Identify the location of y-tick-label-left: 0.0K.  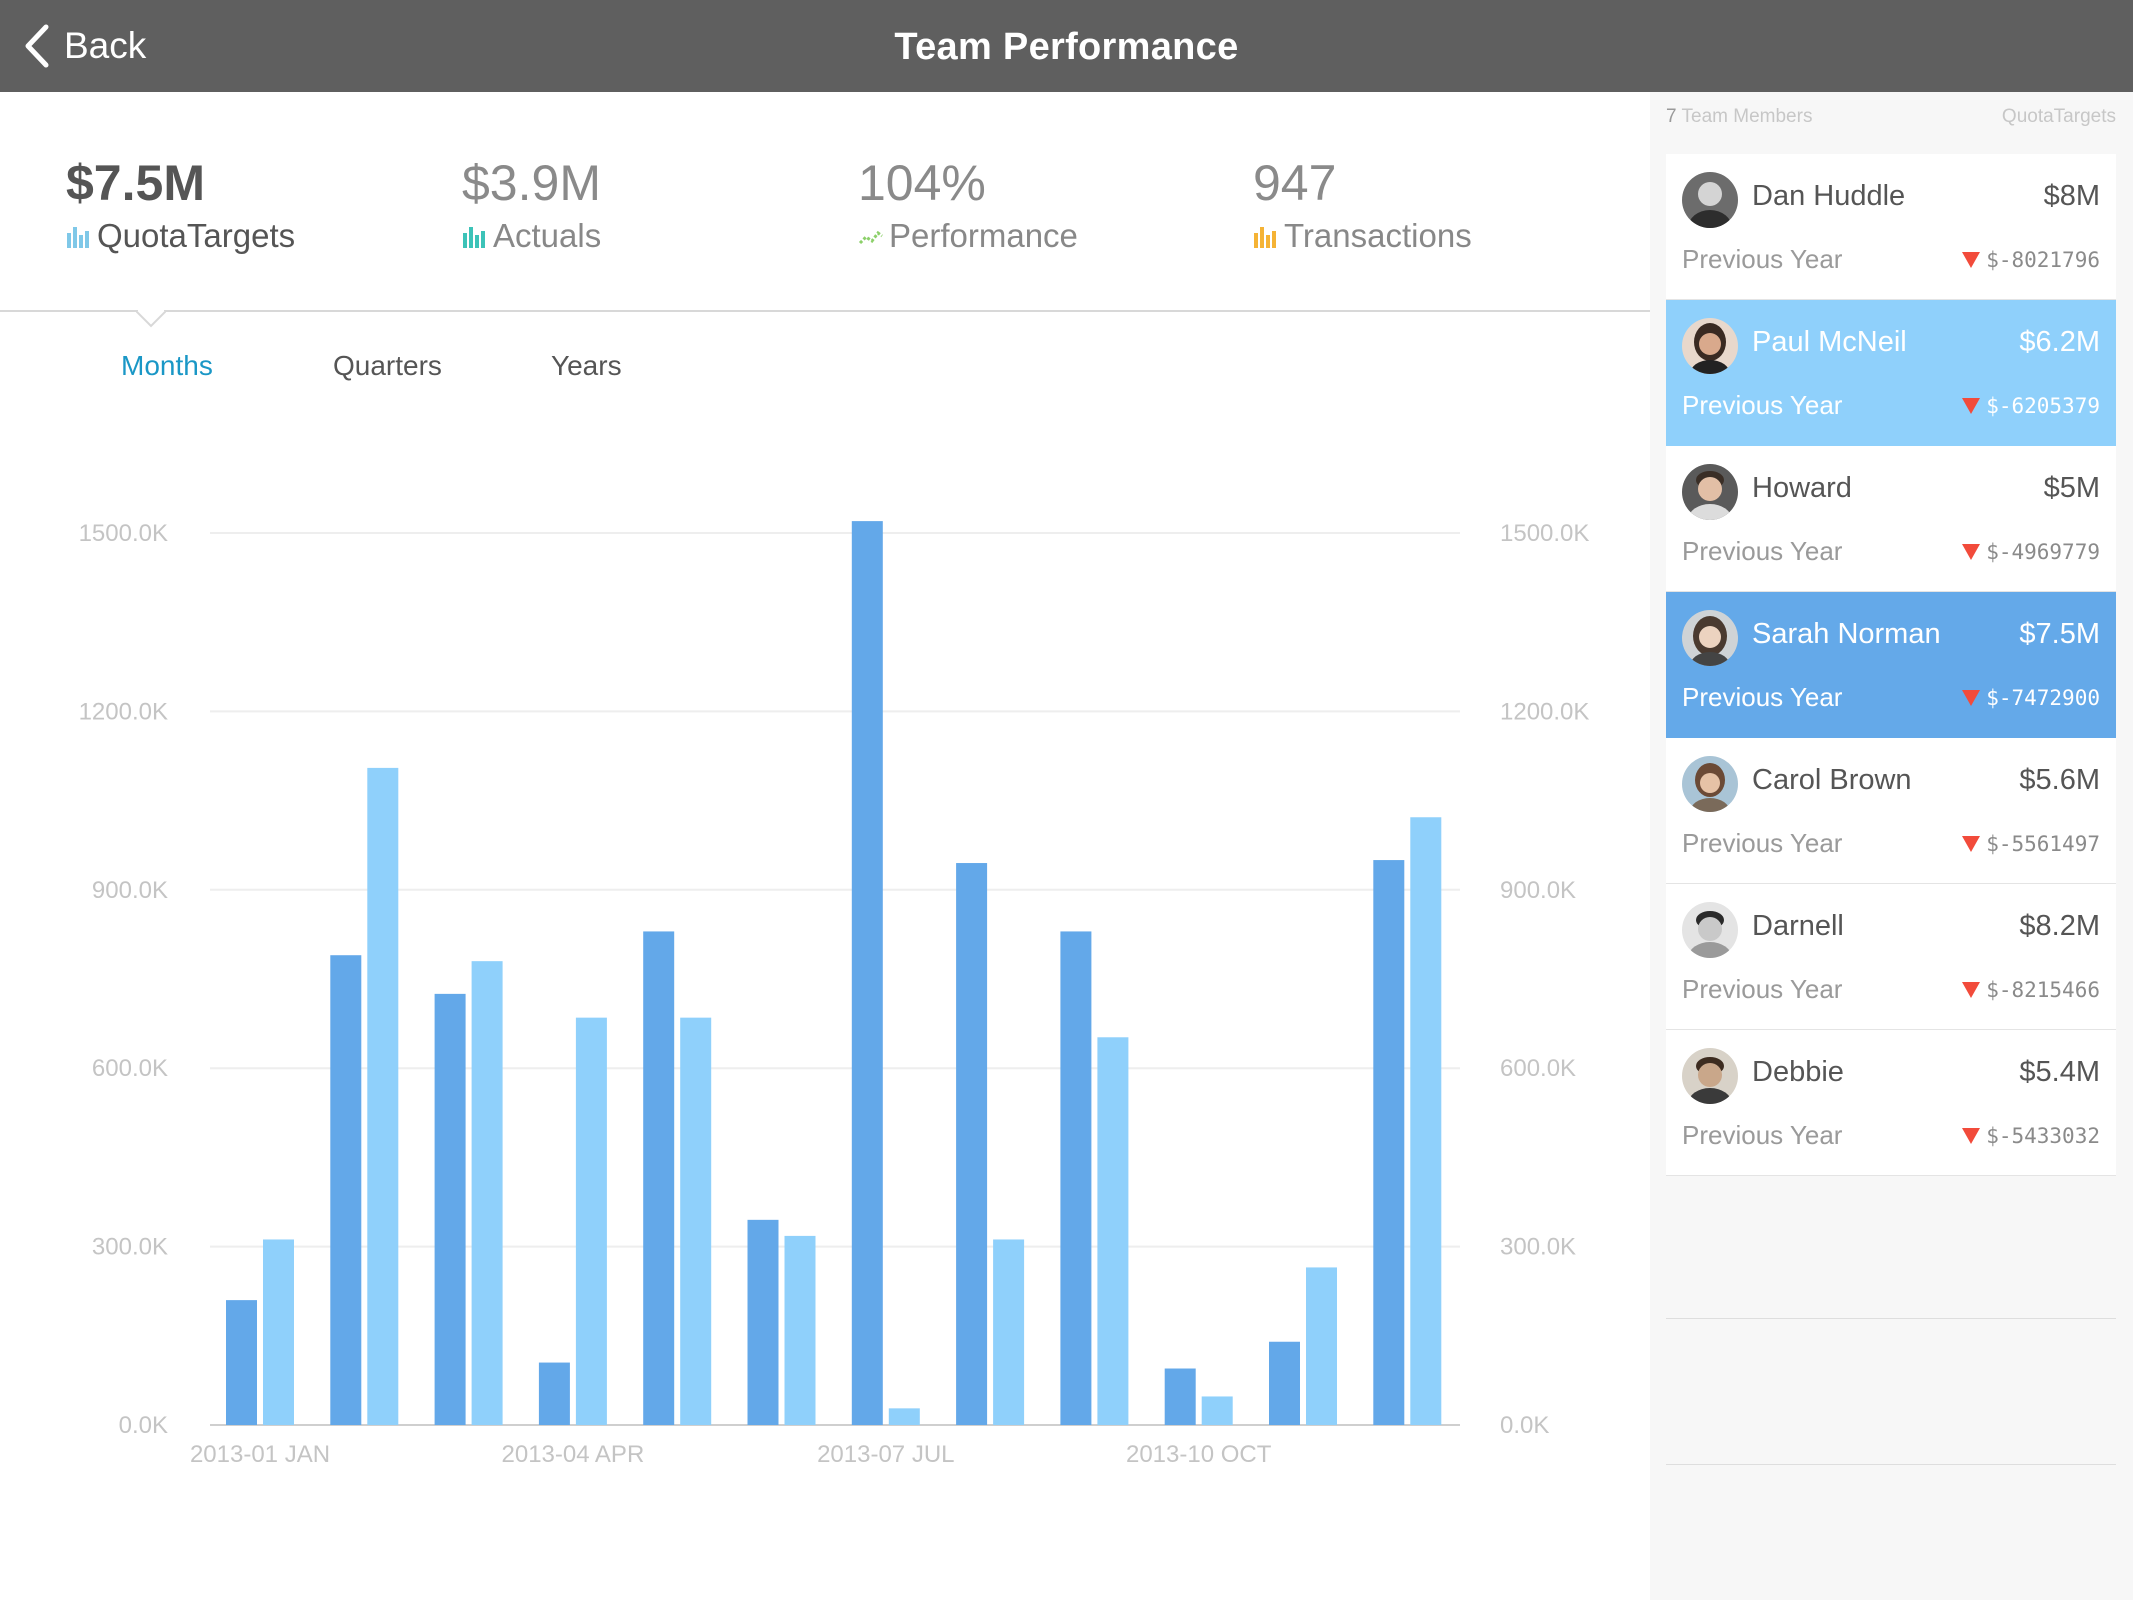
(143, 1425).